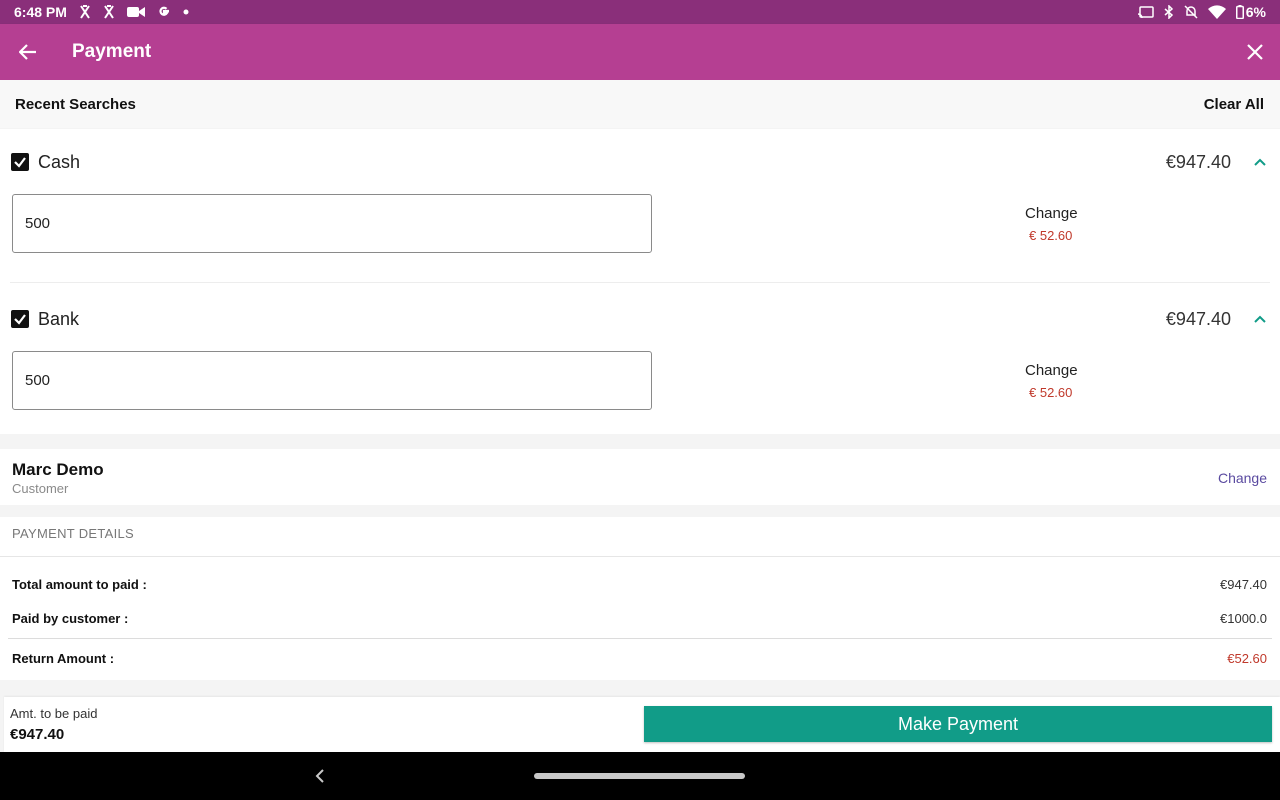 Image resolution: width=1280 pixels, height=800 pixels. Describe the element at coordinates (1255, 12) in the screenshot. I see `battery-percent: 6%` at that location.